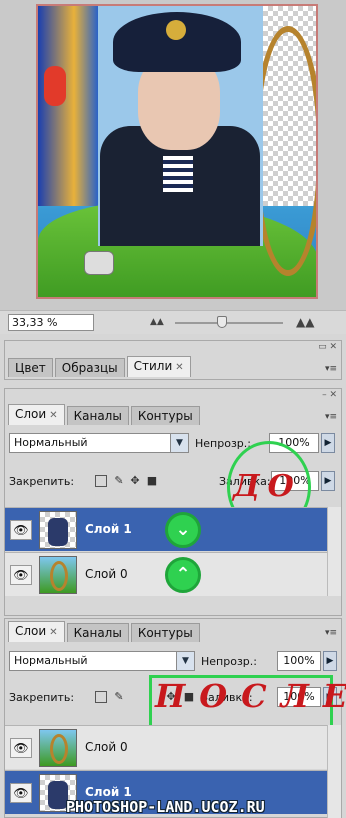 Image resolution: width=346 pixels, height=818 pixels. I want to click on arrow-up-icon: ⌃, so click(183, 575).